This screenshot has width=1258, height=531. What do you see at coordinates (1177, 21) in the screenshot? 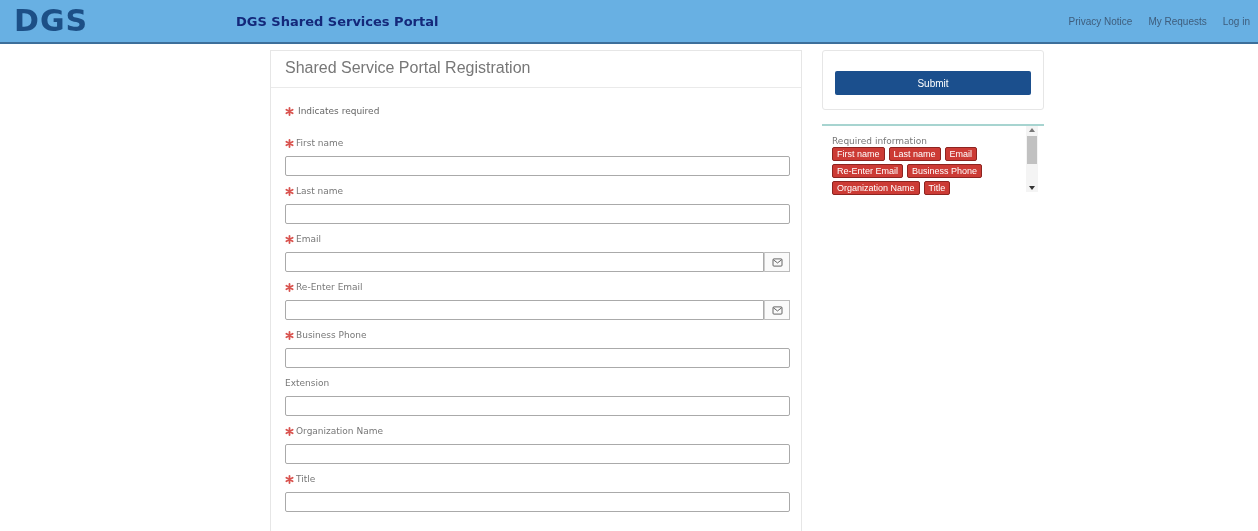
I see `nav-link: My Requests` at bounding box center [1177, 21].